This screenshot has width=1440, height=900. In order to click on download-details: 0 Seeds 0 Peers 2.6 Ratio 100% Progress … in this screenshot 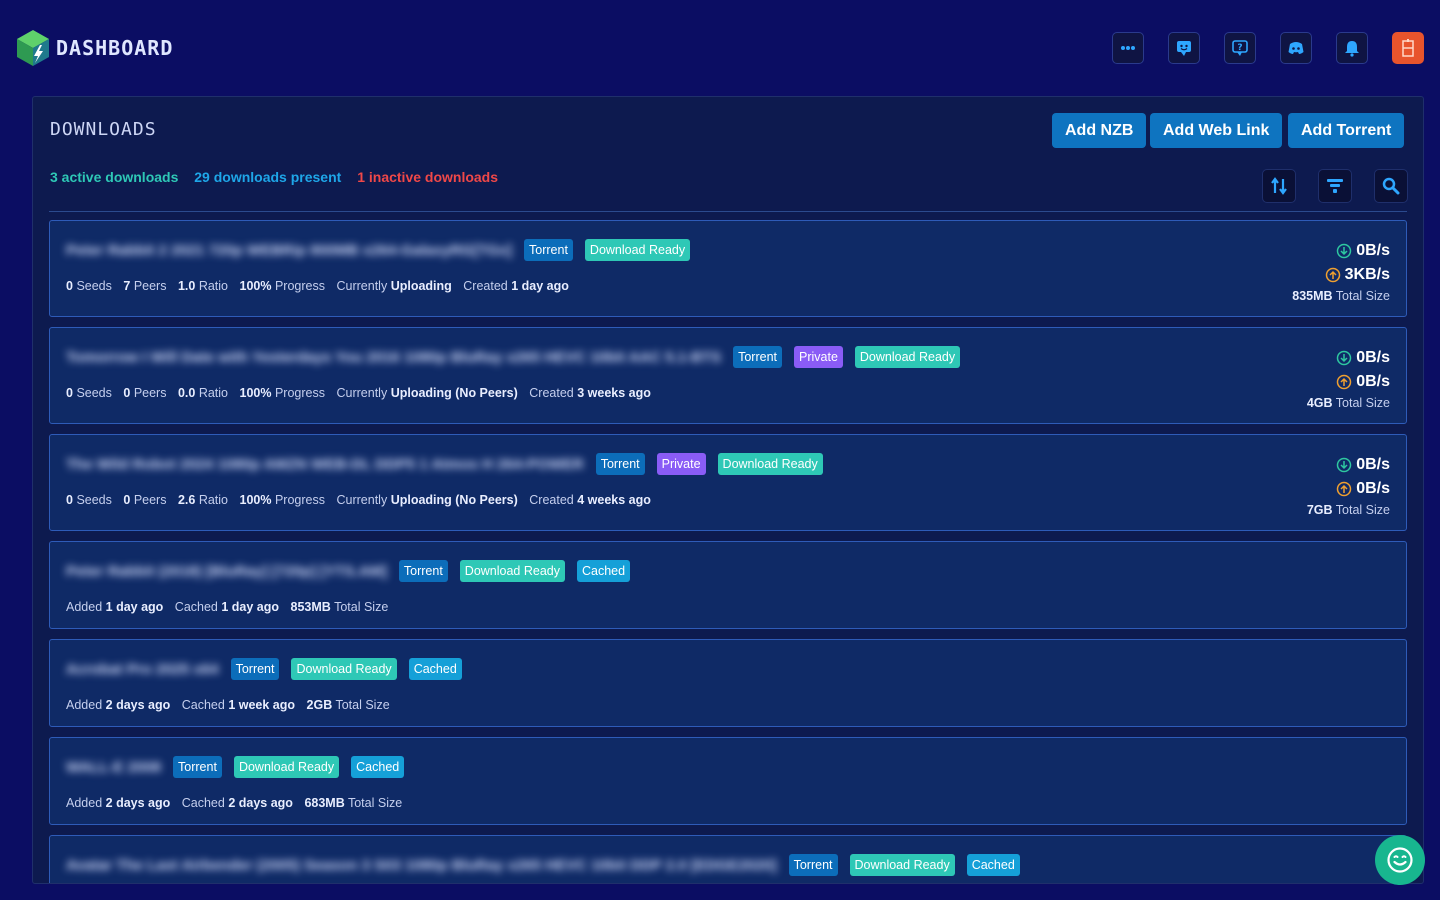, I will do `click(358, 500)`.